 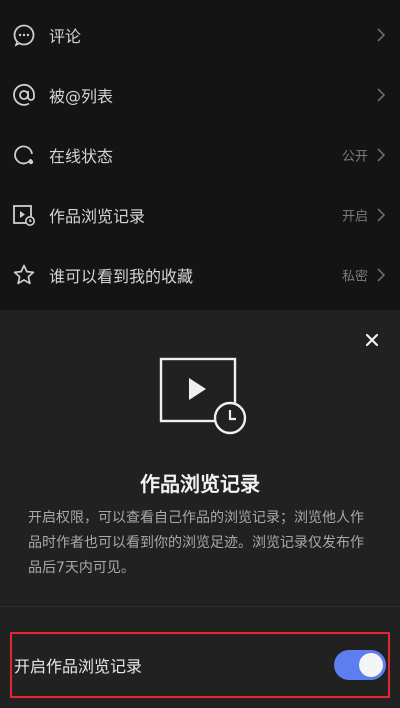 What do you see at coordinates (354, 157) in the screenshot?
I see `setting-value: 公开` at bounding box center [354, 157].